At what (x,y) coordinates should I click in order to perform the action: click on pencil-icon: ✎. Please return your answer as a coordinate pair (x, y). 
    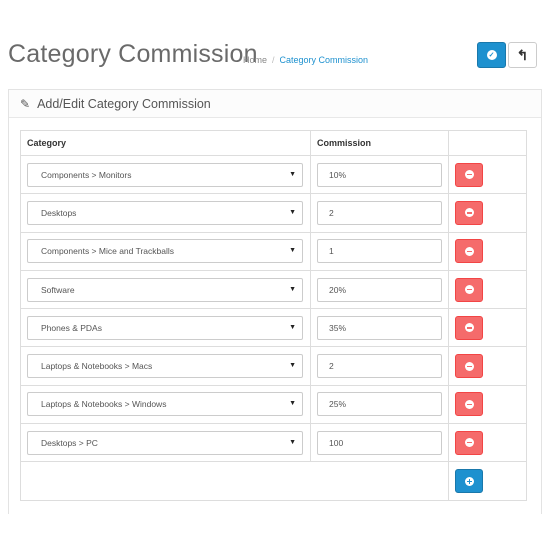
    Looking at the image, I should click on (25, 103).